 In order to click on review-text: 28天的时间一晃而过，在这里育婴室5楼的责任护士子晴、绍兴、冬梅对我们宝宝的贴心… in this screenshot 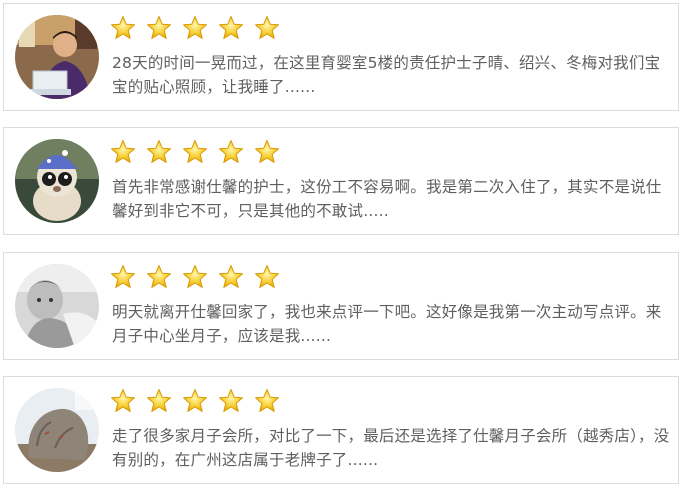, I will do `click(386, 75)`.